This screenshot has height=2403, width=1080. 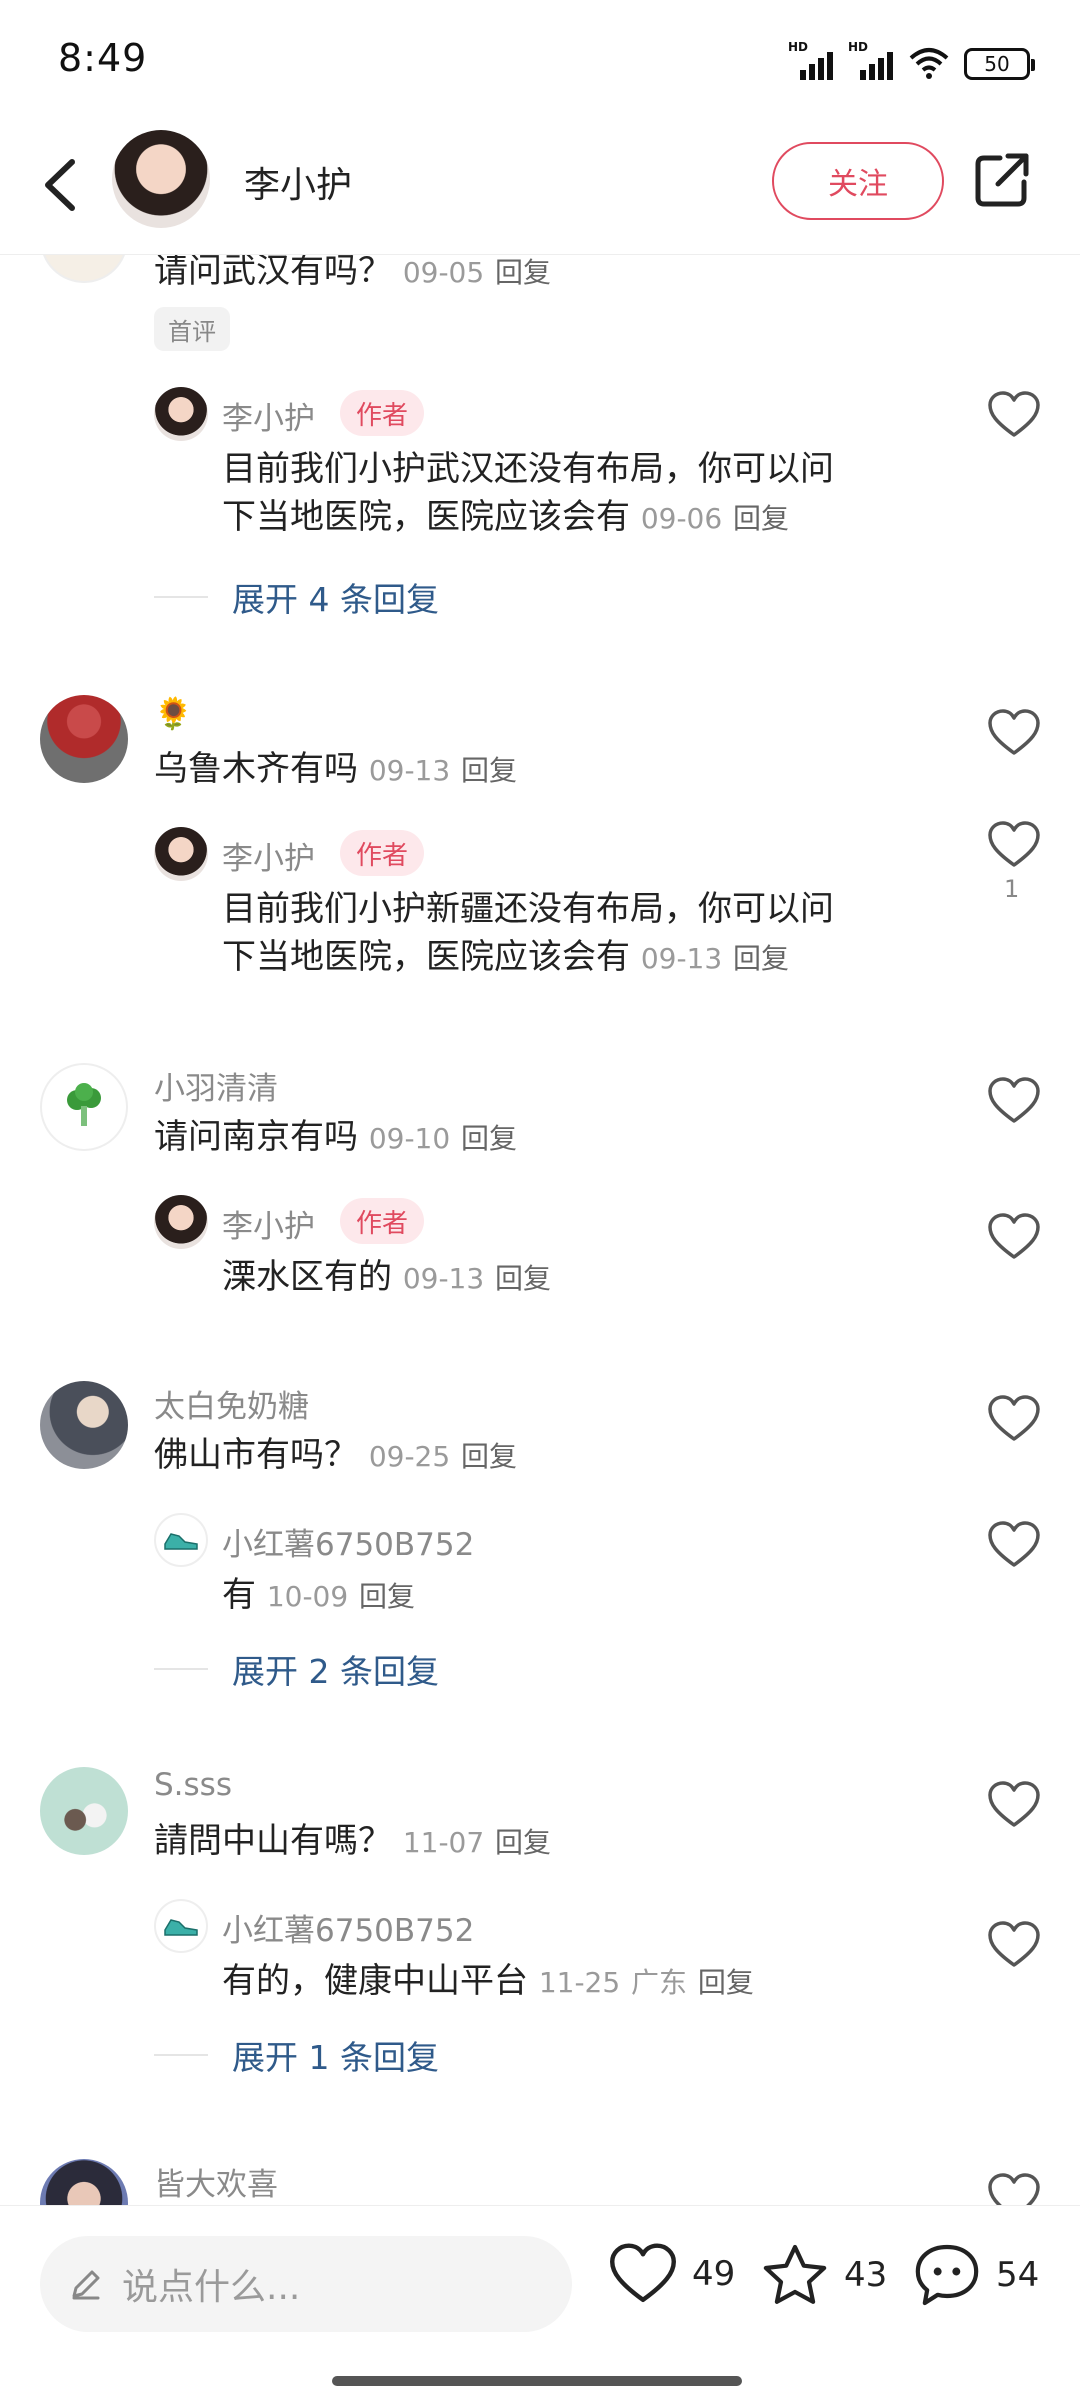 I want to click on comment-date: 09-05, so click(x=443, y=272).